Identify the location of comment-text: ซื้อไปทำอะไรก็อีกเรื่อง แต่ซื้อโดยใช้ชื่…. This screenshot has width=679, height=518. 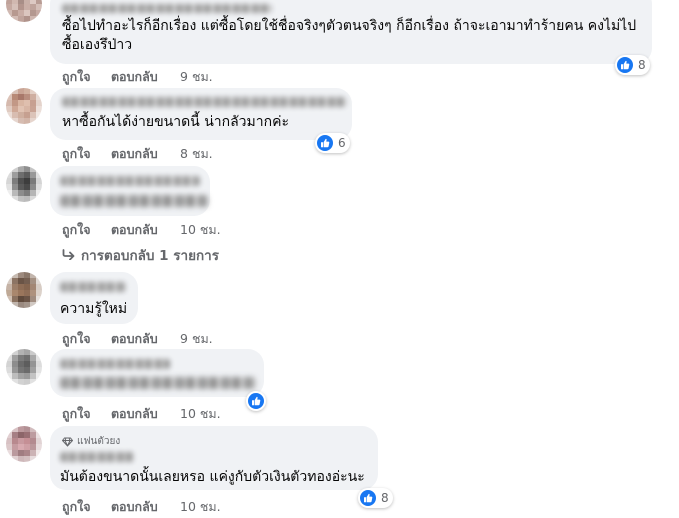
(349, 35).